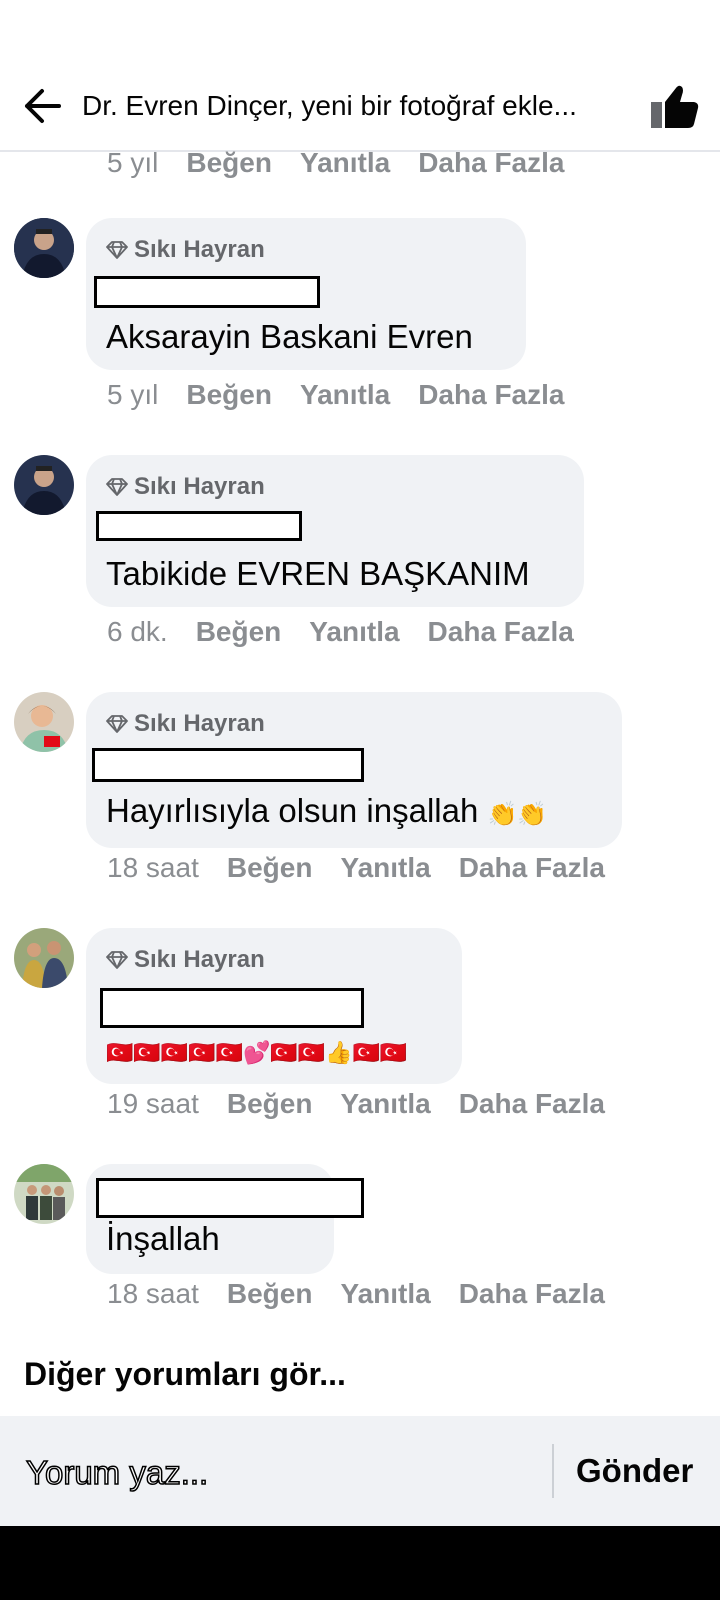  What do you see at coordinates (163, 1238) in the screenshot?
I see `comment-text: İnşallah` at bounding box center [163, 1238].